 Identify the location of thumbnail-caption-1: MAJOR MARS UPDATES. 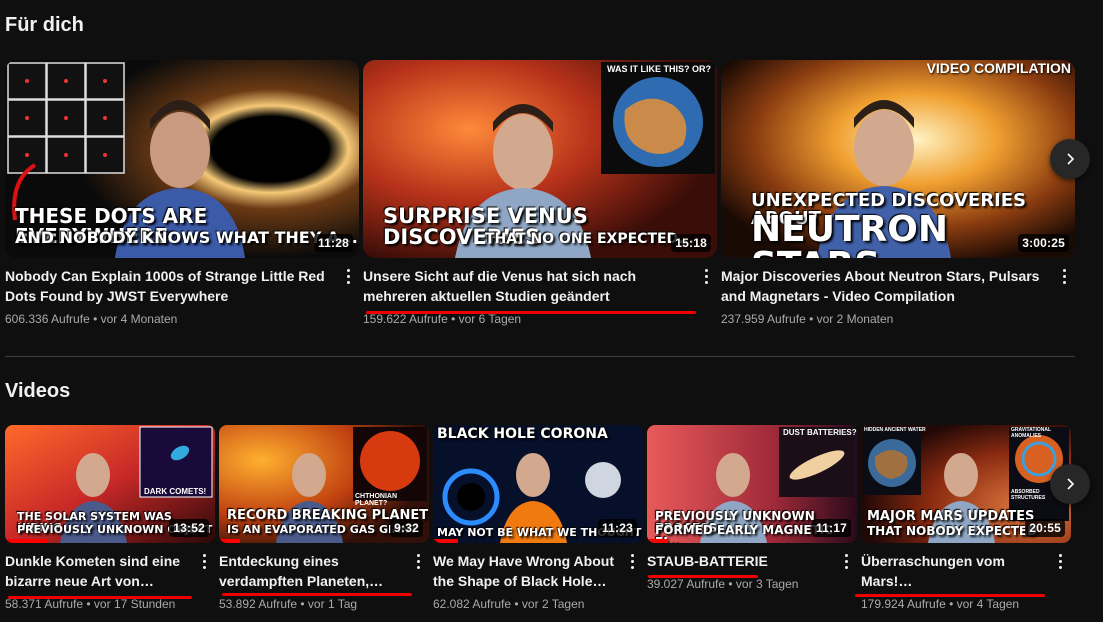
(951, 516).